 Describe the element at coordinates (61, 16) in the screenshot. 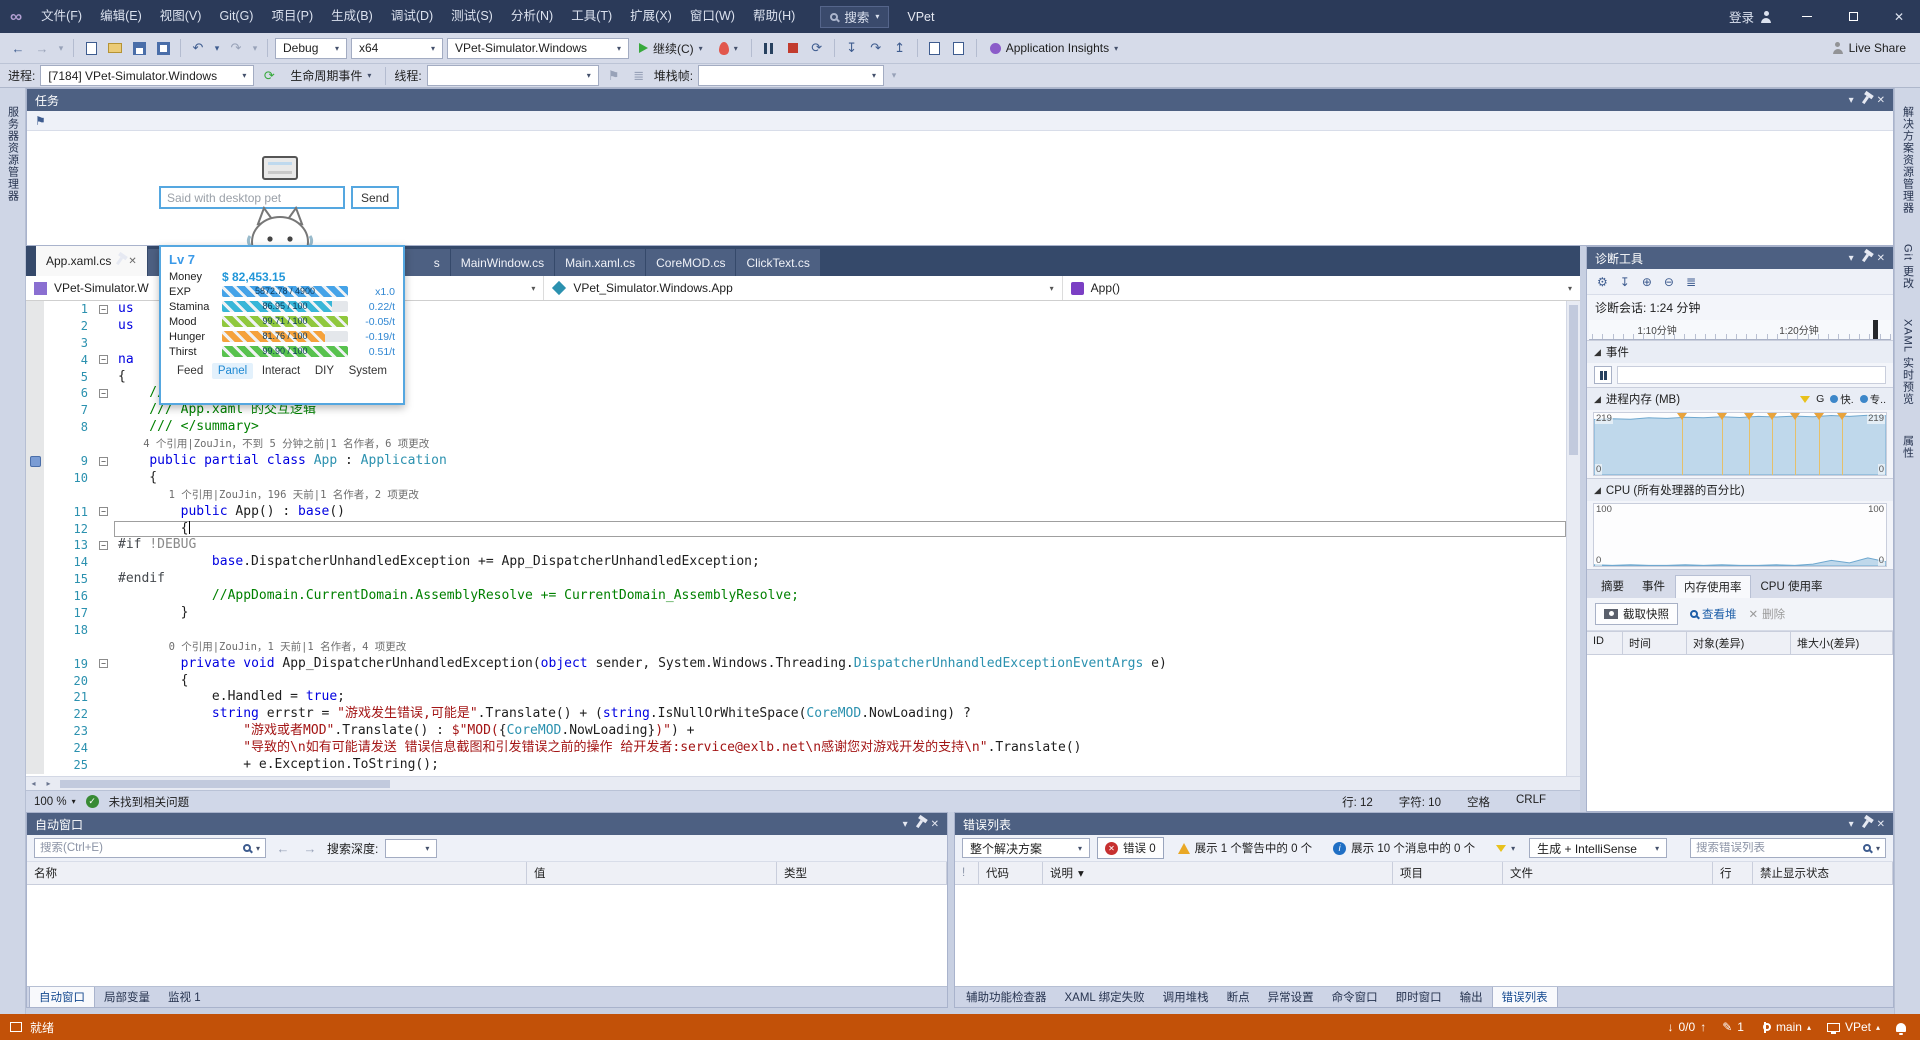

I see `menu-item-文件(F): 文件(F)` at that location.